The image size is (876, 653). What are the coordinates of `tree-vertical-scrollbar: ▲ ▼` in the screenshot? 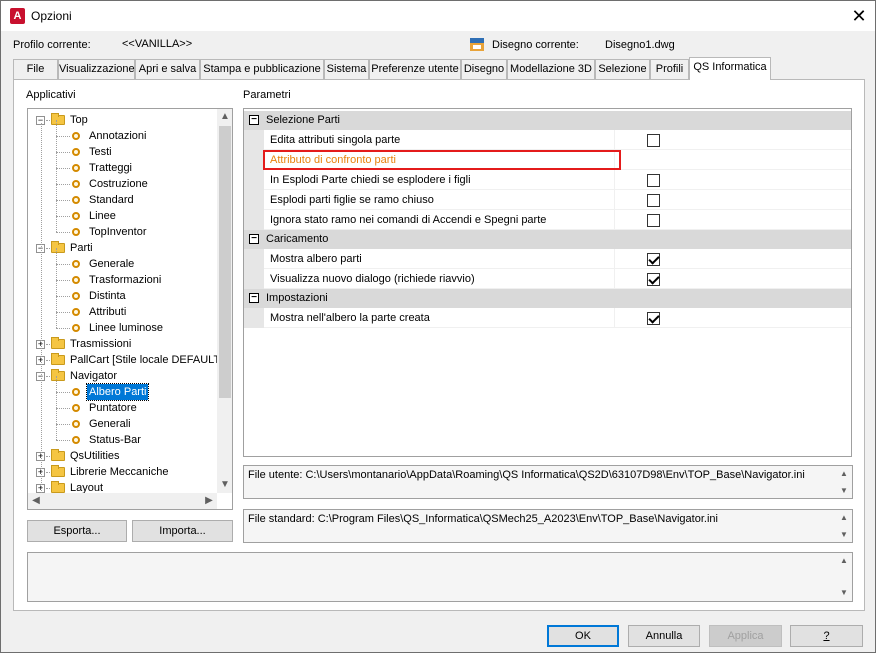 It's located at (224, 301).